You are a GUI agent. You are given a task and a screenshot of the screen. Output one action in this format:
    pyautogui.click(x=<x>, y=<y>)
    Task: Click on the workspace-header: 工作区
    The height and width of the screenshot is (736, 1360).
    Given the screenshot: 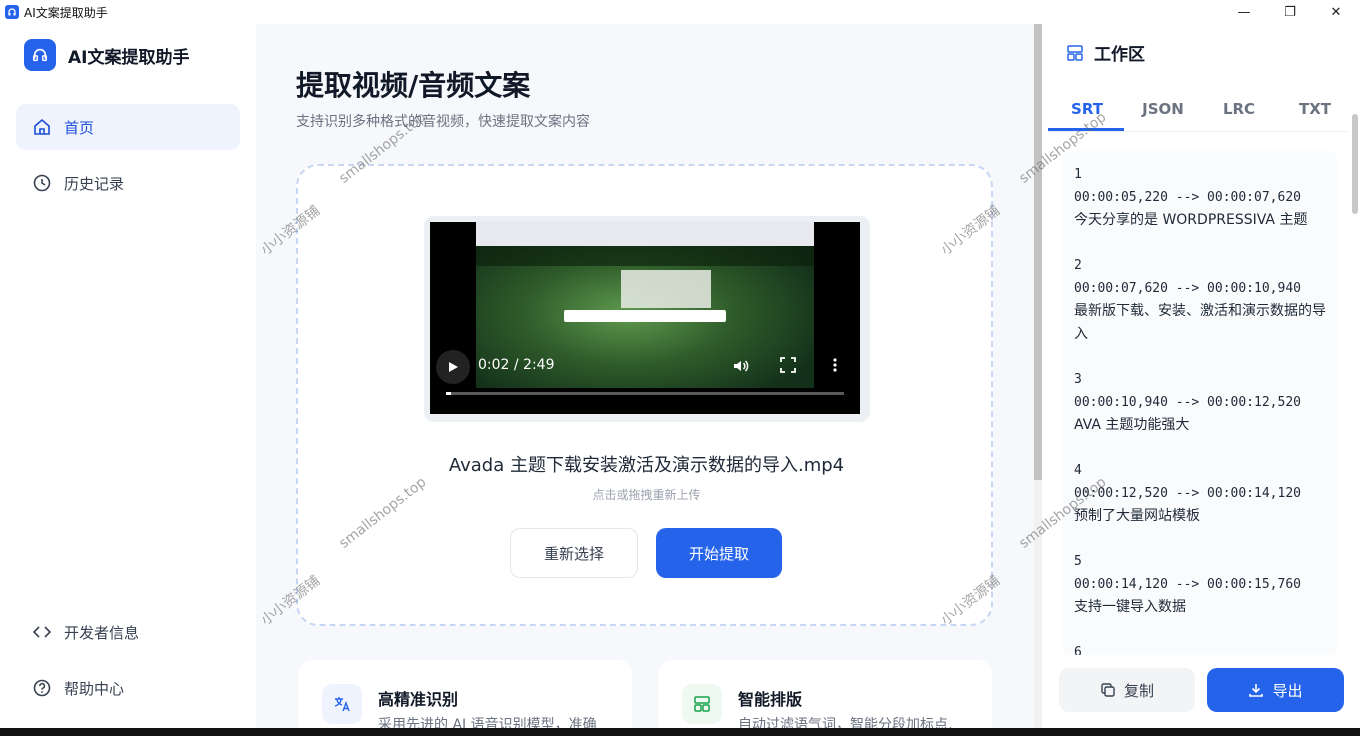 What is the action you would take?
    pyautogui.click(x=1105, y=52)
    